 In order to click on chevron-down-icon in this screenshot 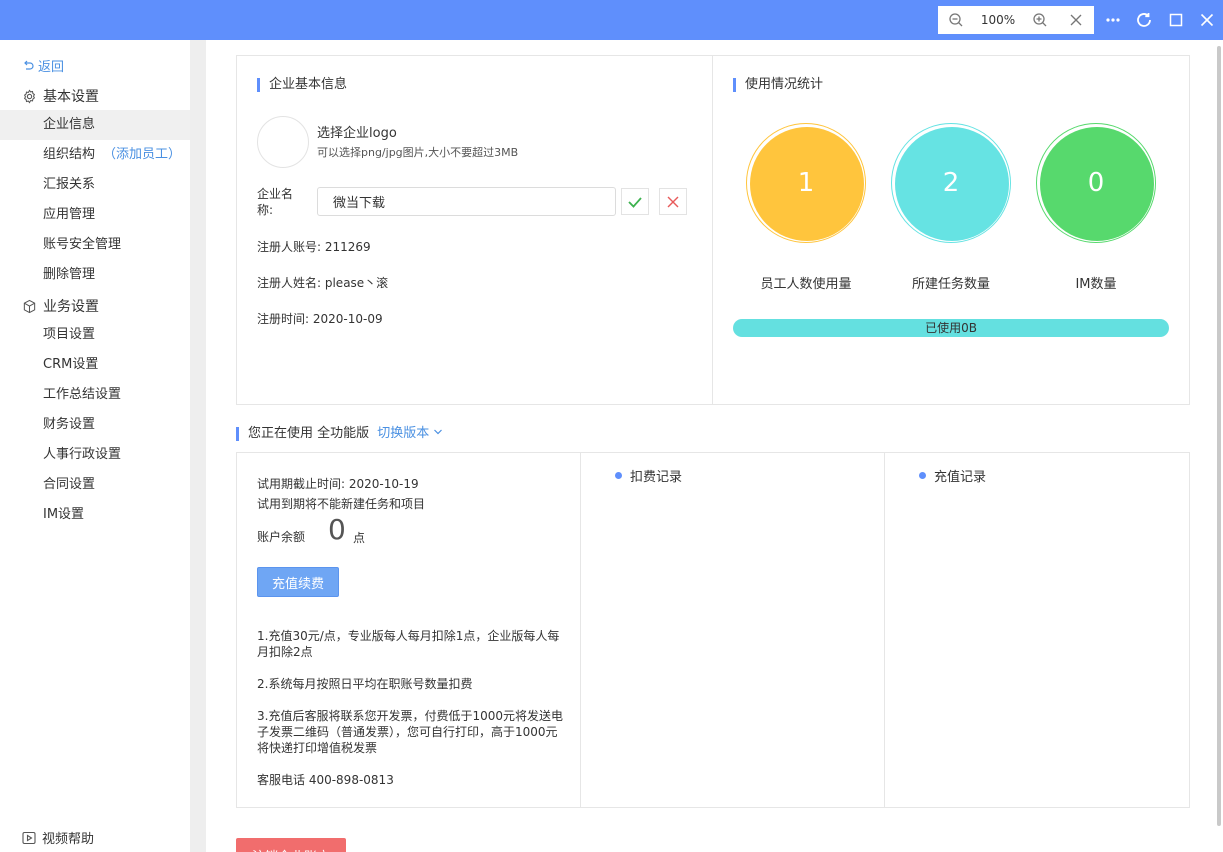, I will do `click(438, 432)`.